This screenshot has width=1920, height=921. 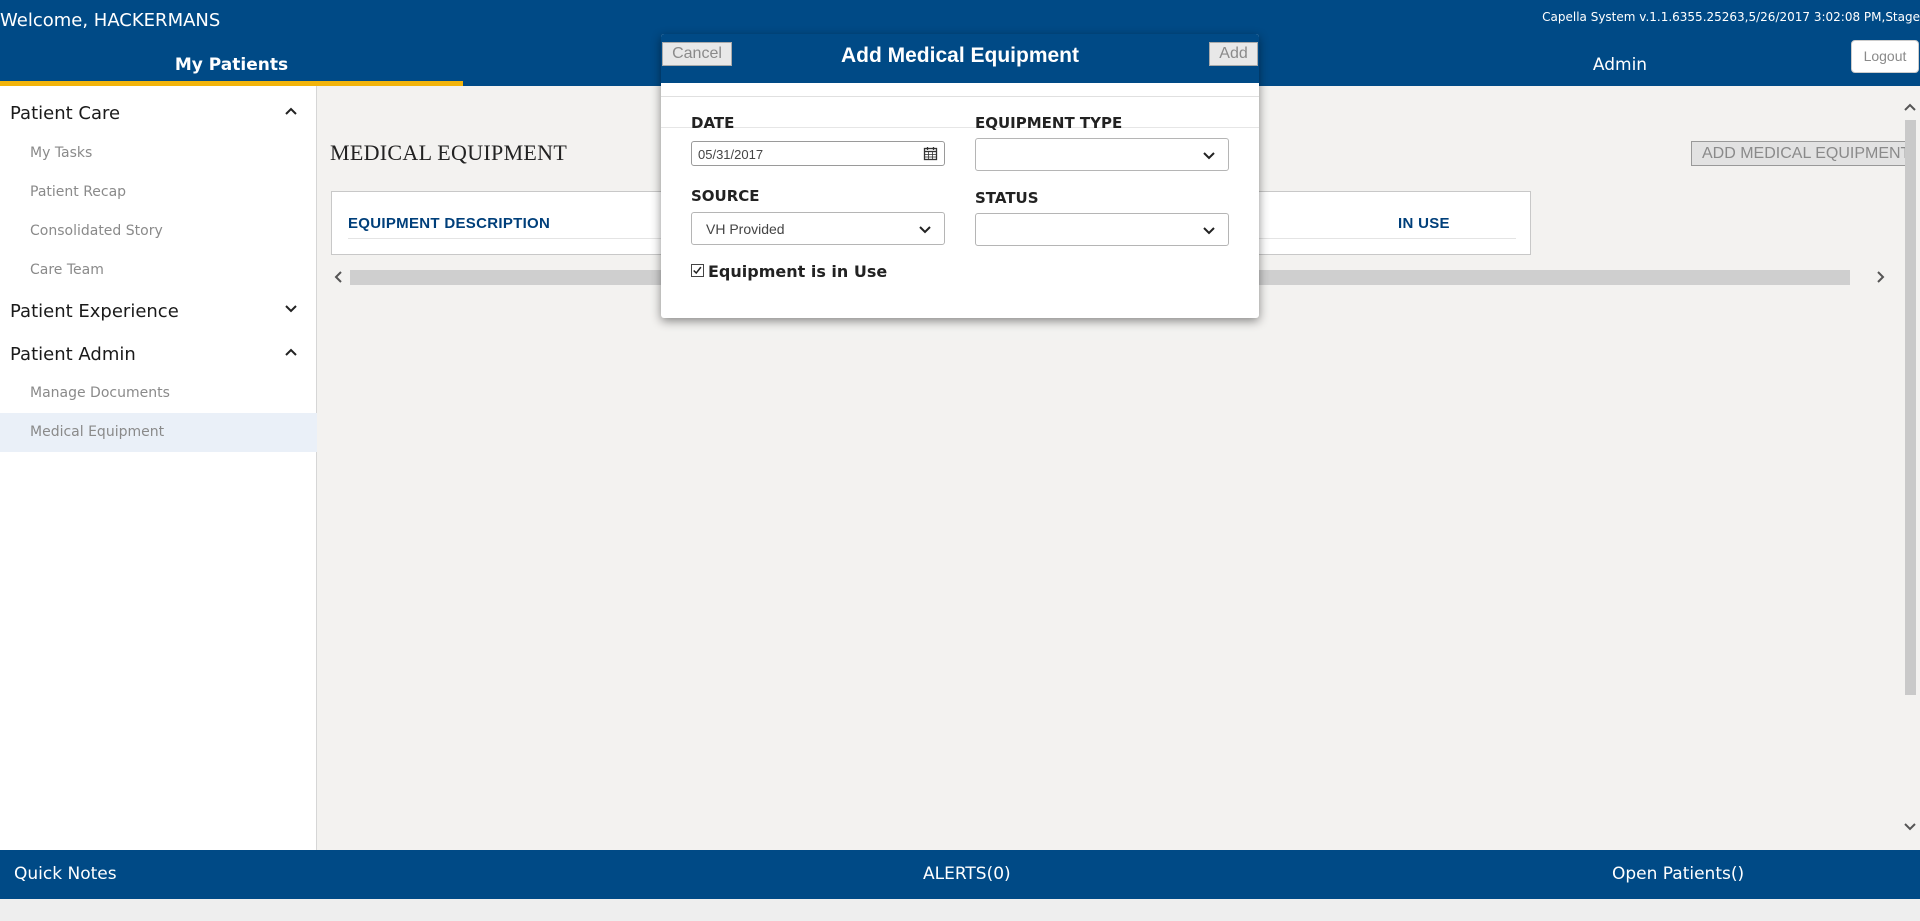 What do you see at coordinates (1233, 54) in the screenshot?
I see `add-button: Add` at bounding box center [1233, 54].